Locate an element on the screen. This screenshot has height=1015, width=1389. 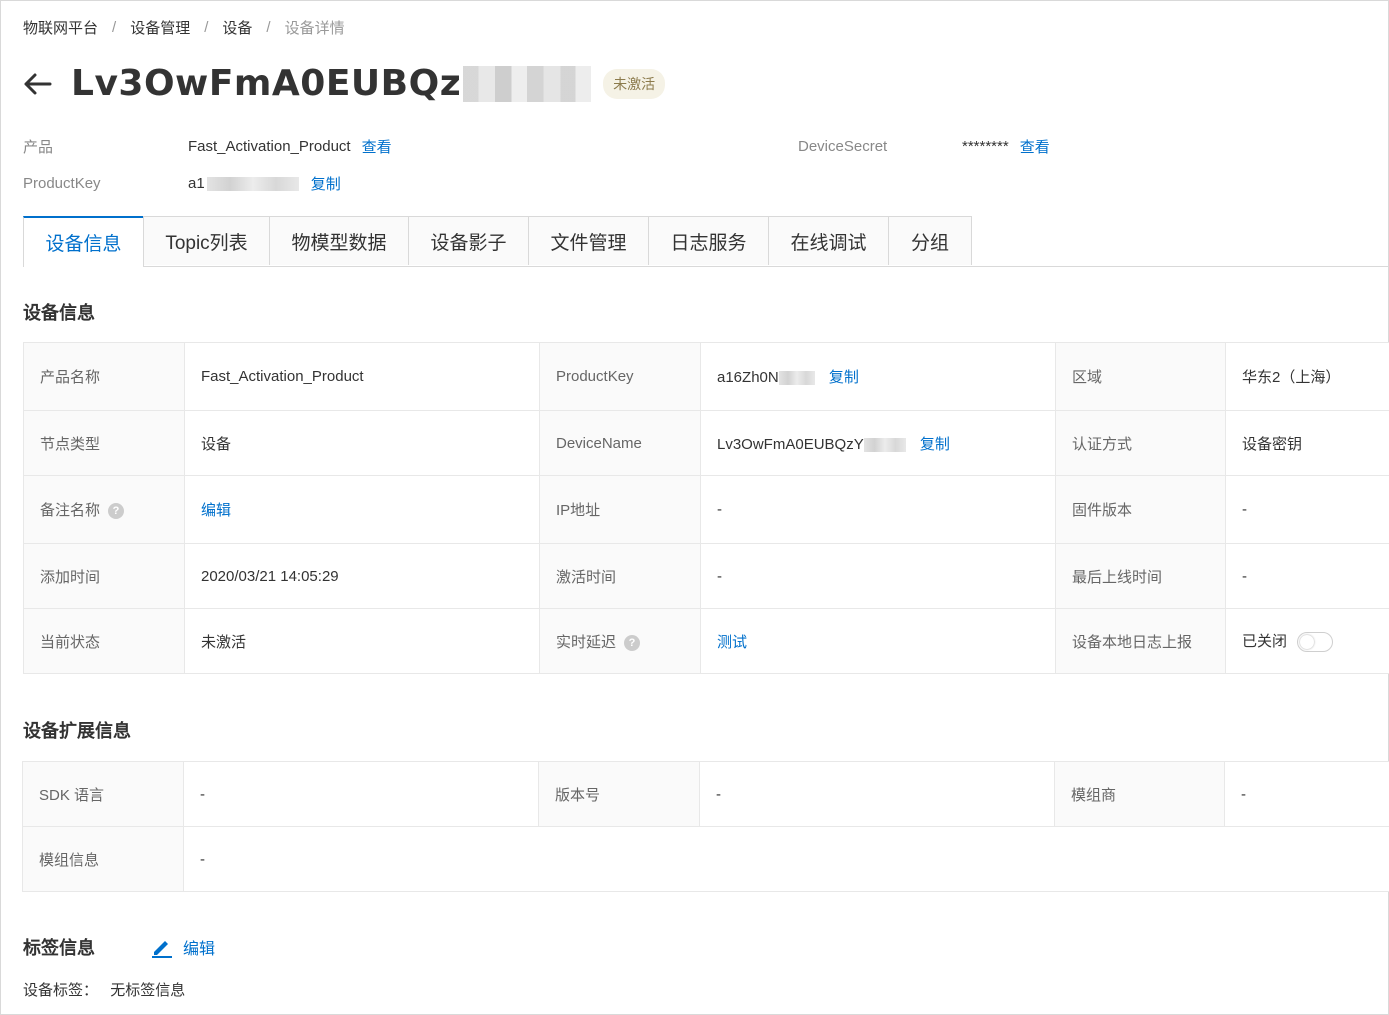
device-info-title: 设备信息 is located at coordinates (59, 313).